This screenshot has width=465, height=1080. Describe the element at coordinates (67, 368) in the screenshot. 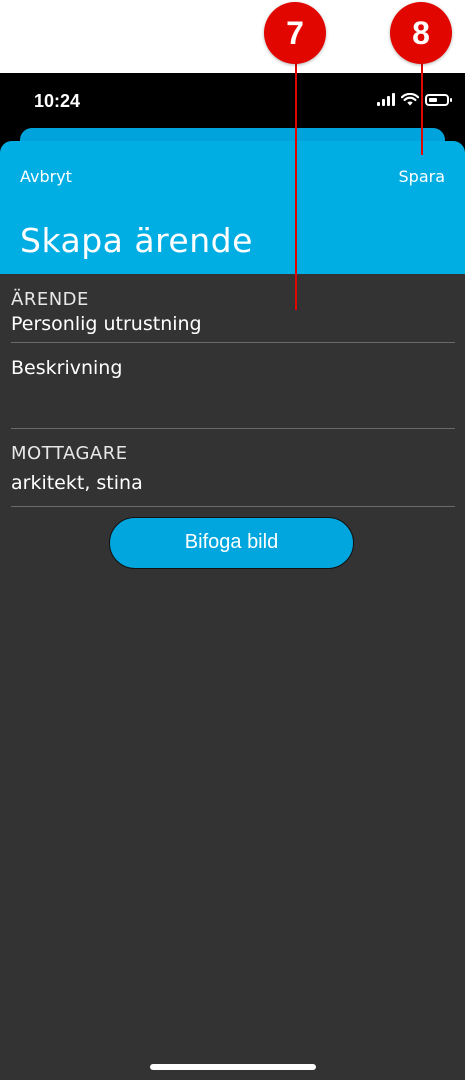

I see `description-label: Beskrivning` at that location.